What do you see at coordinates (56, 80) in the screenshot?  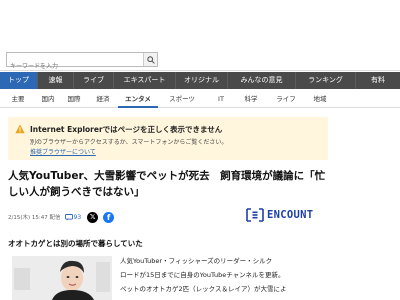 I see `main-nav-flash: 速報` at bounding box center [56, 80].